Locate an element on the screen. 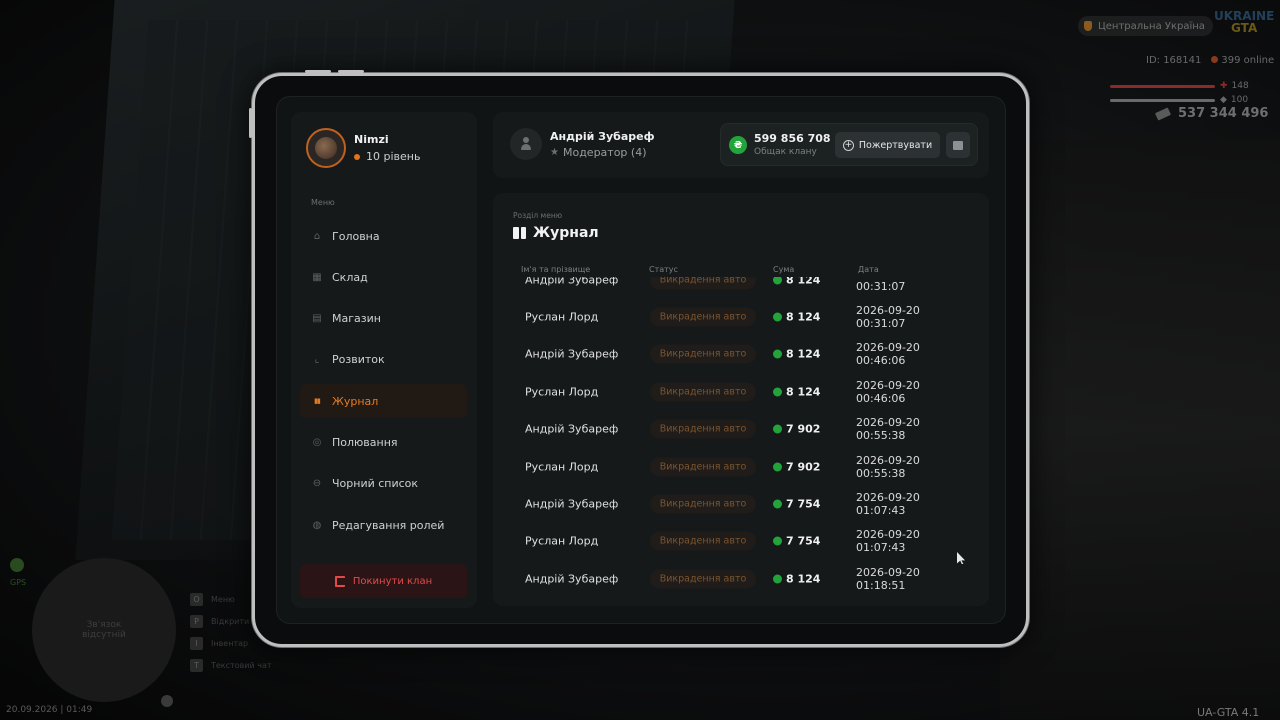 This screenshot has height=720, width=1280. health-bar is located at coordinates (1162, 86).